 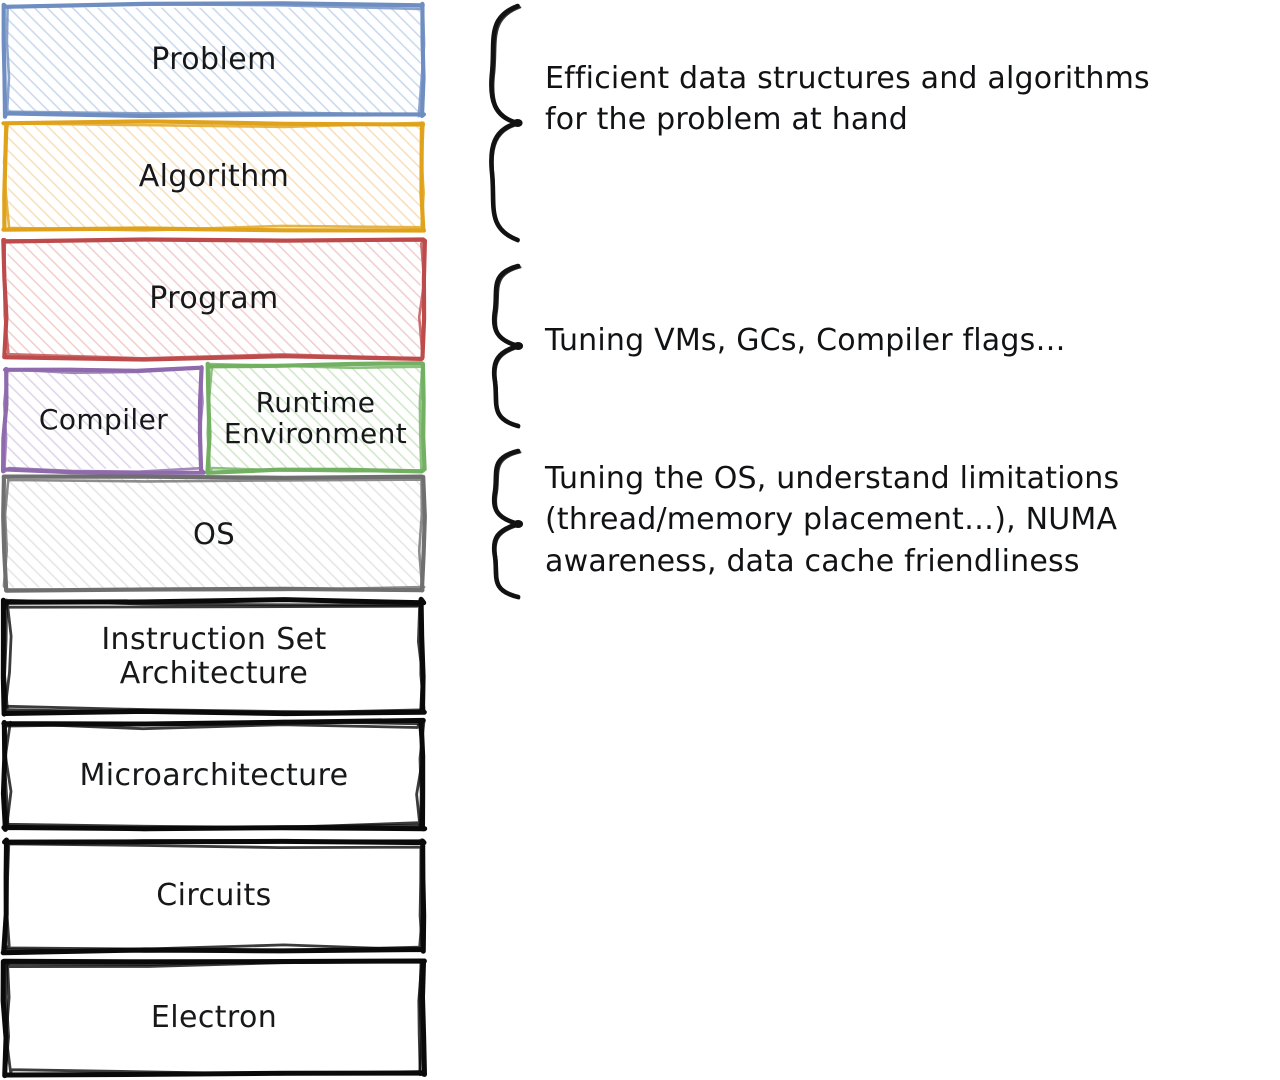 I want to click on layer-label-microarchitecture: Microarchitecture, so click(x=214, y=775).